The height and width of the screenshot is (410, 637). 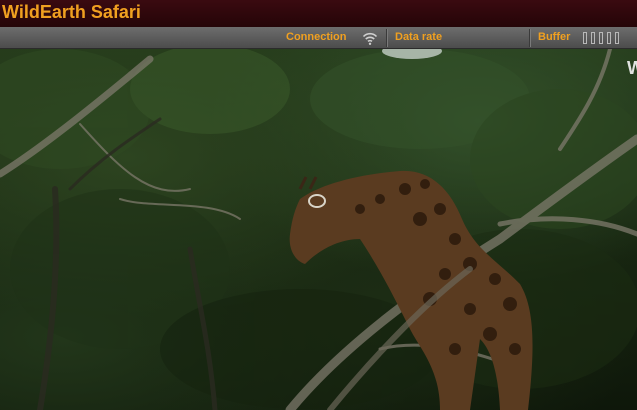 What do you see at coordinates (370, 38) in the screenshot?
I see `wifi-signal-icon` at bounding box center [370, 38].